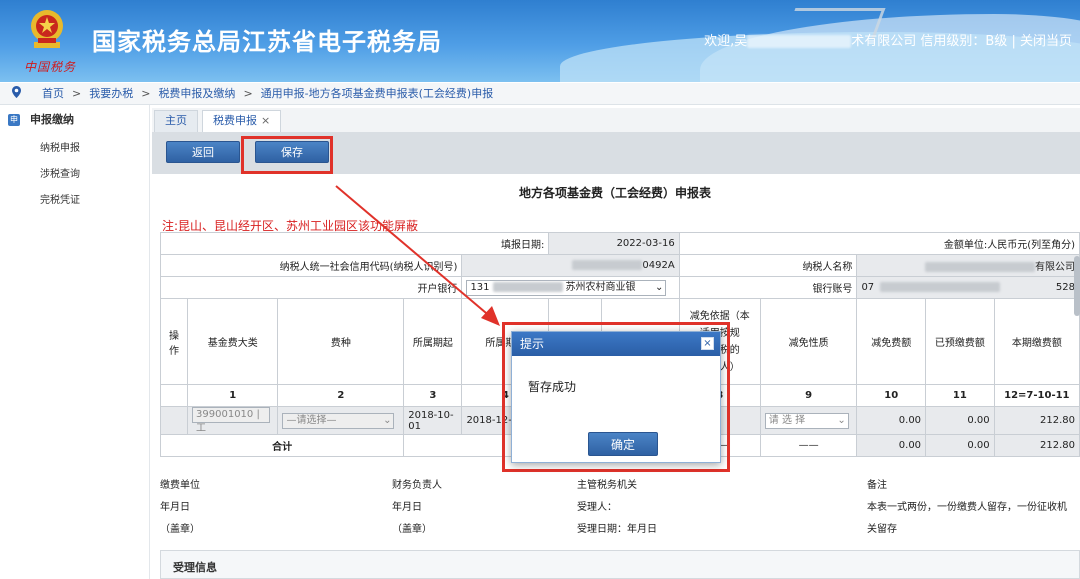  I want to click on total-current: 212.80, so click(1036, 445).